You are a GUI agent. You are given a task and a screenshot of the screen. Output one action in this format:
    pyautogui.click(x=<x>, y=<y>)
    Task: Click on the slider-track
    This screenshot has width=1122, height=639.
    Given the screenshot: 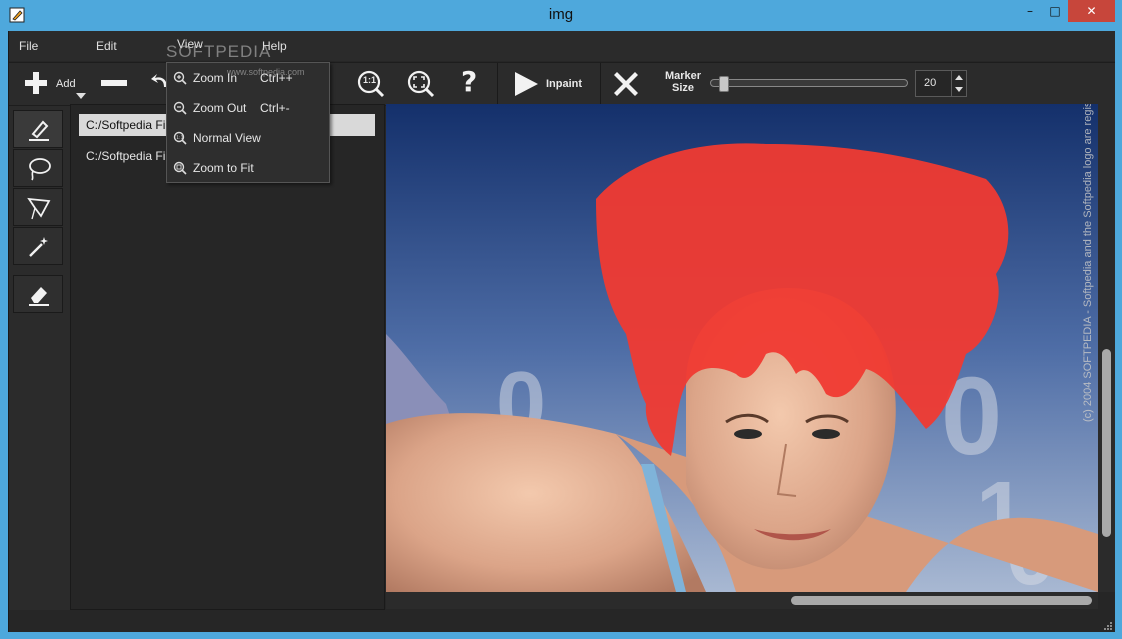 What is the action you would take?
    pyautogui.click(x=809, y=83)
    